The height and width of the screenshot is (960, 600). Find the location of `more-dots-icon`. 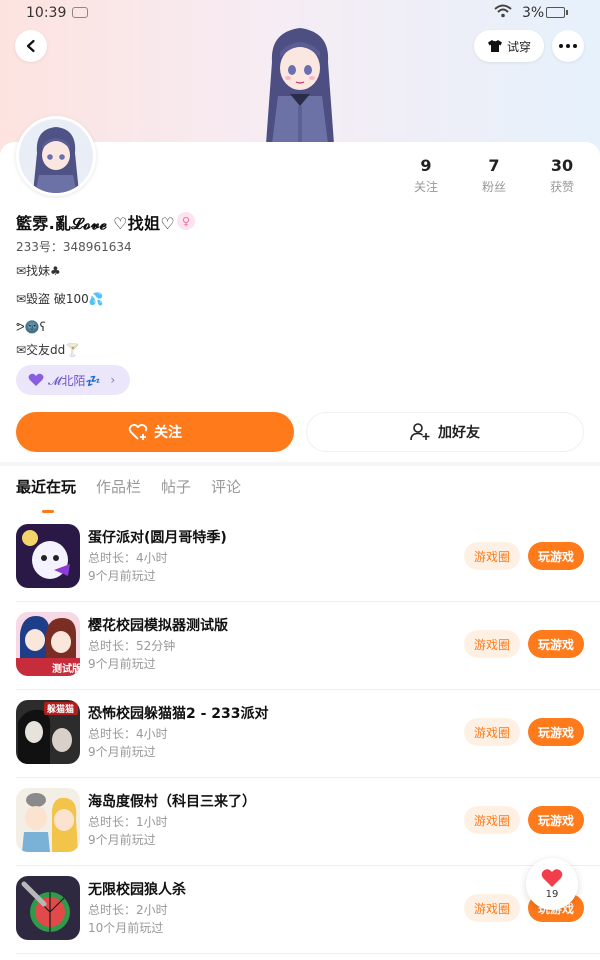

more-dots-icon is located at coordinates (568, 46).